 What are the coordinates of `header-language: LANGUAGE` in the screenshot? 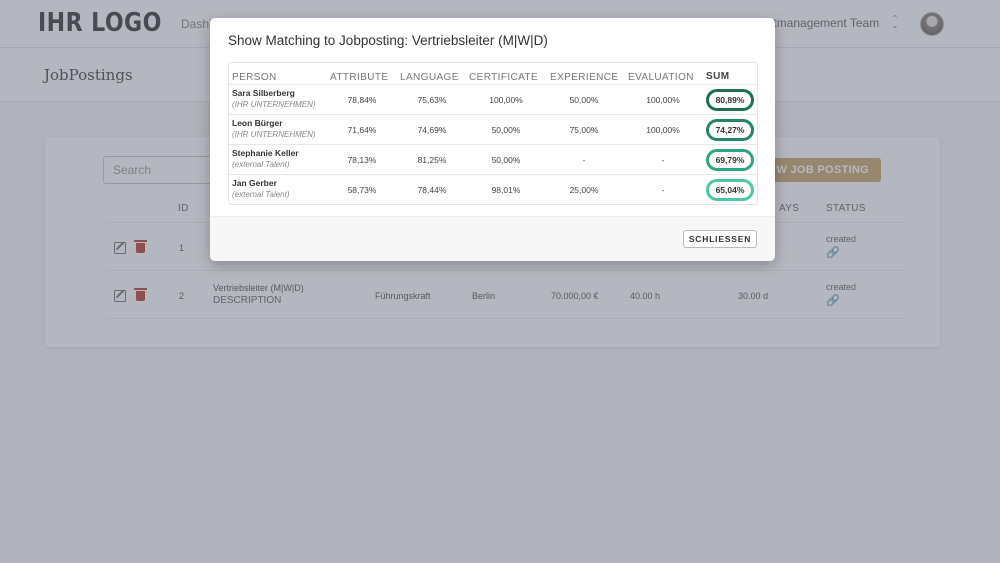 It's located at (429, 77).